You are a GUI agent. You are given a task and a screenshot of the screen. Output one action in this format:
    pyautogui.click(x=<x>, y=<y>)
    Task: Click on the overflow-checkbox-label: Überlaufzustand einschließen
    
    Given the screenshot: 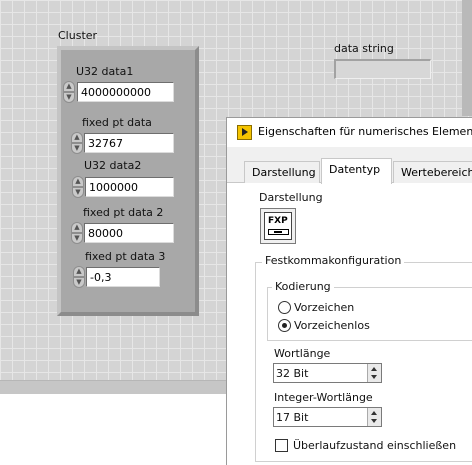 What is the action you would take?
    pyautogui.click(x=374, y=445)
    